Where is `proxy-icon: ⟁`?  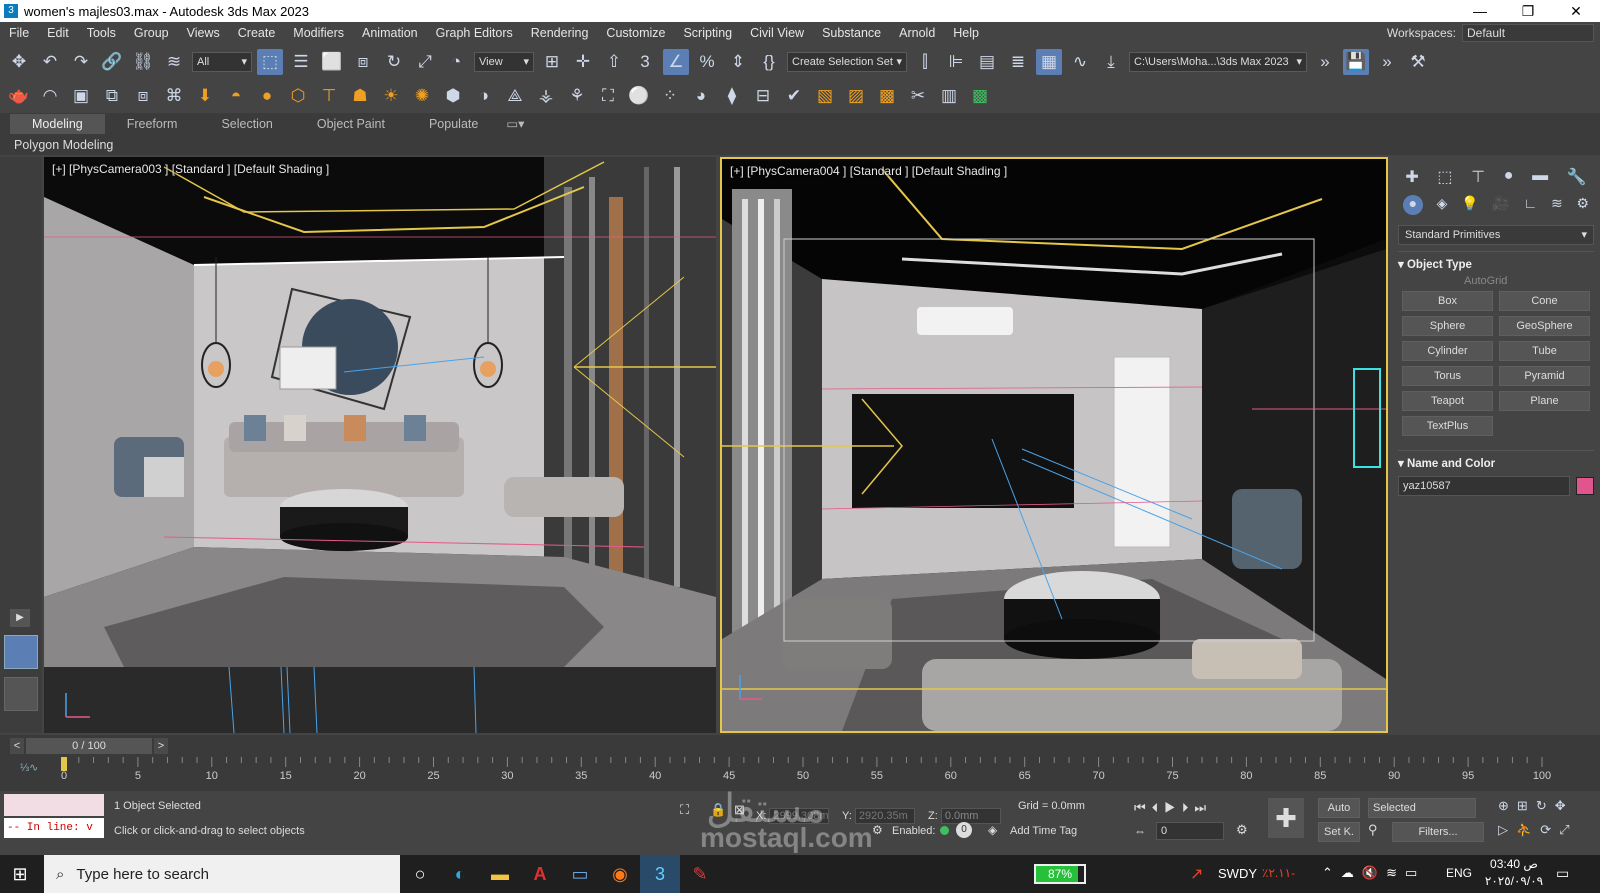
proxy-icon: ⟁ is located at coordinates (515, 96).